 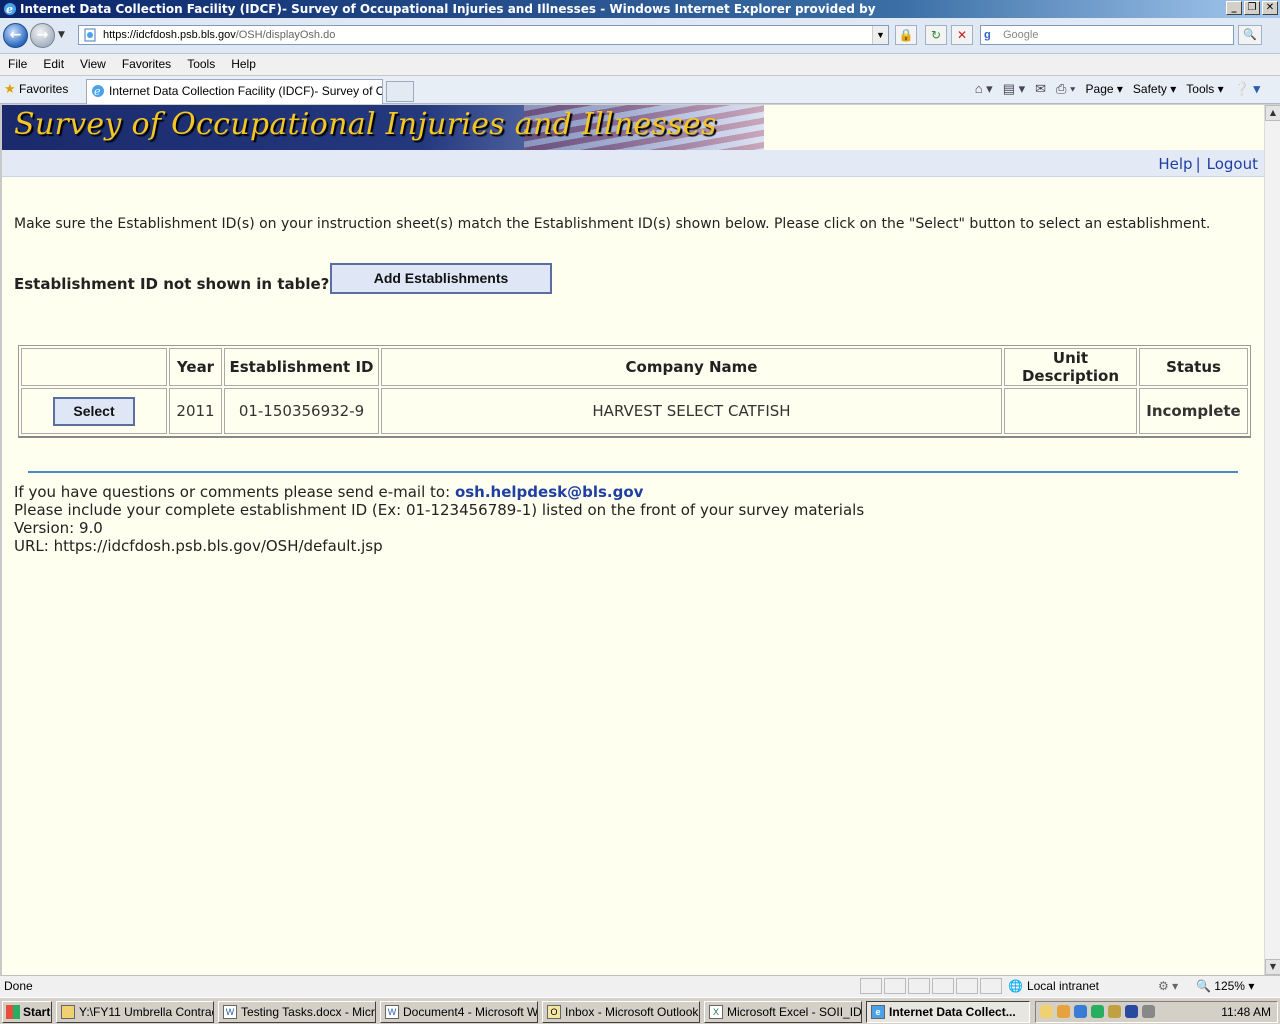 I want to click on scroll-up-icon: ▲, so click(x=1272, y=113).